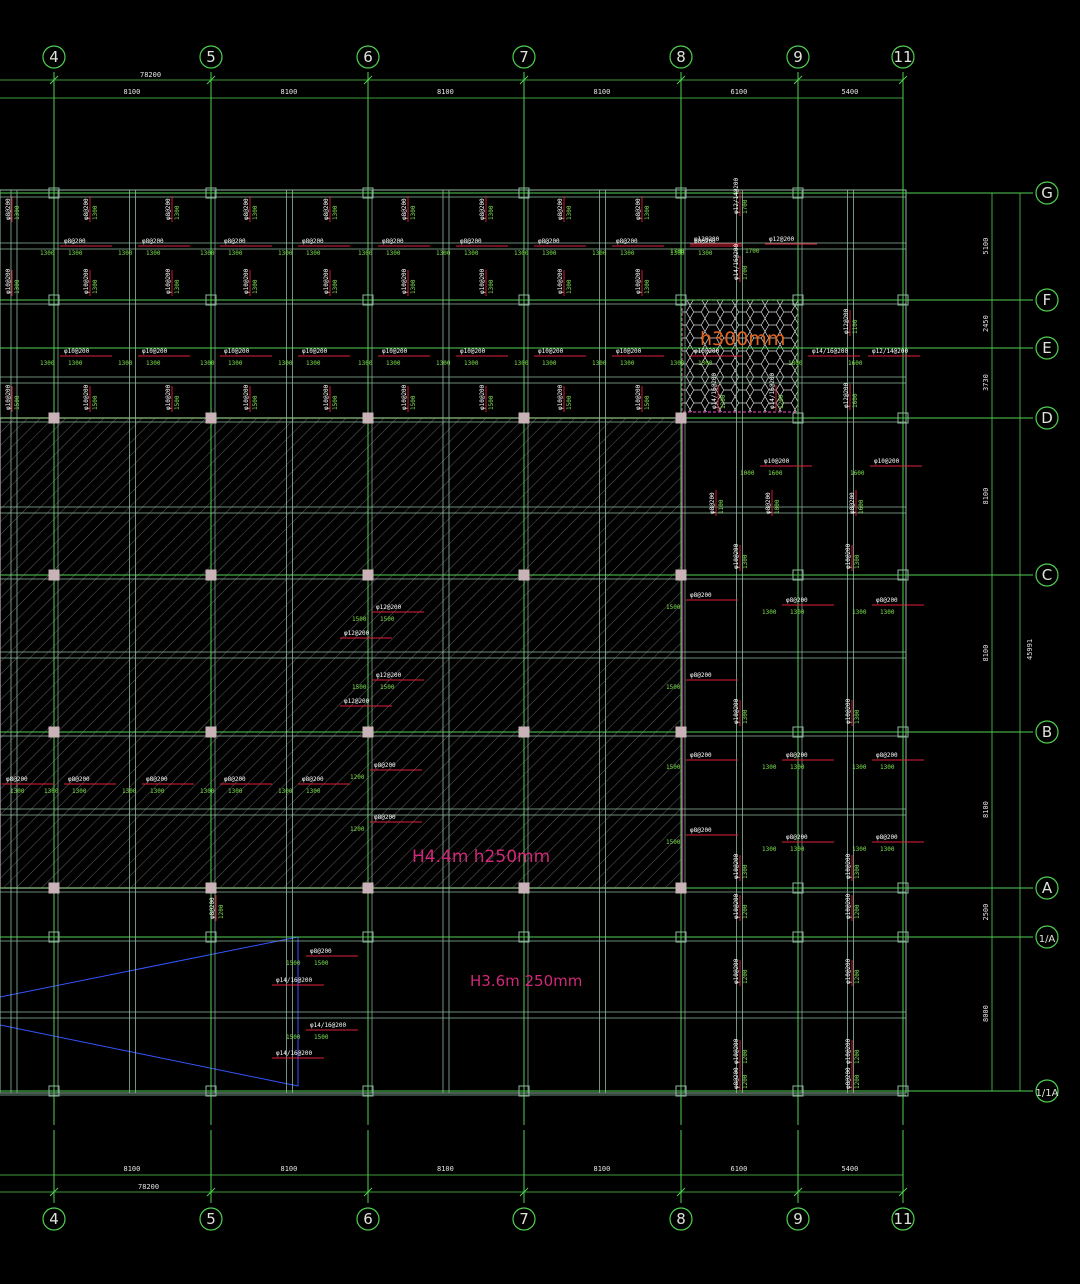 The image size is (1080, 1284). What do you see at coordinates (1047, 1093) in the screenshot?
I see `axis-bubble-label: 1/1A` at bounding box center [1047, 1093].